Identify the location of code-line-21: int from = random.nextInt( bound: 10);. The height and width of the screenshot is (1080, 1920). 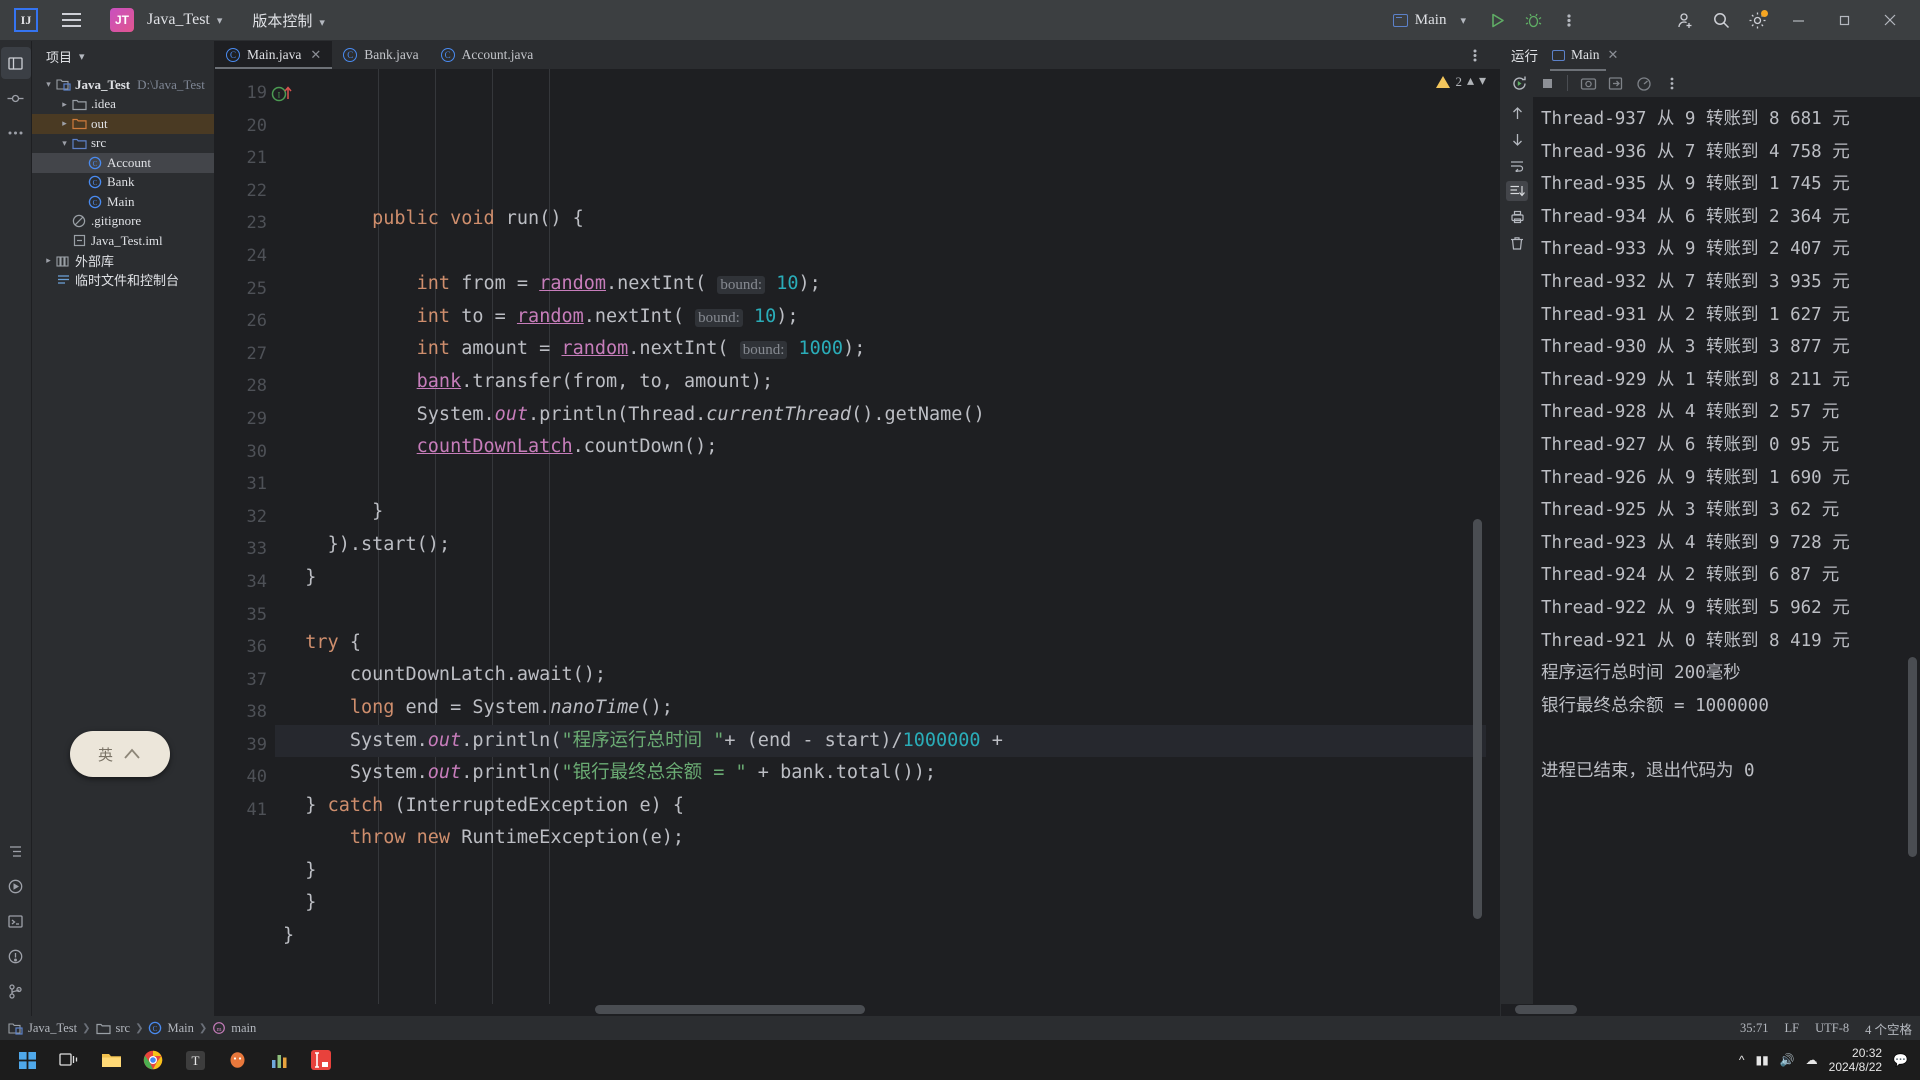
(887, 284).